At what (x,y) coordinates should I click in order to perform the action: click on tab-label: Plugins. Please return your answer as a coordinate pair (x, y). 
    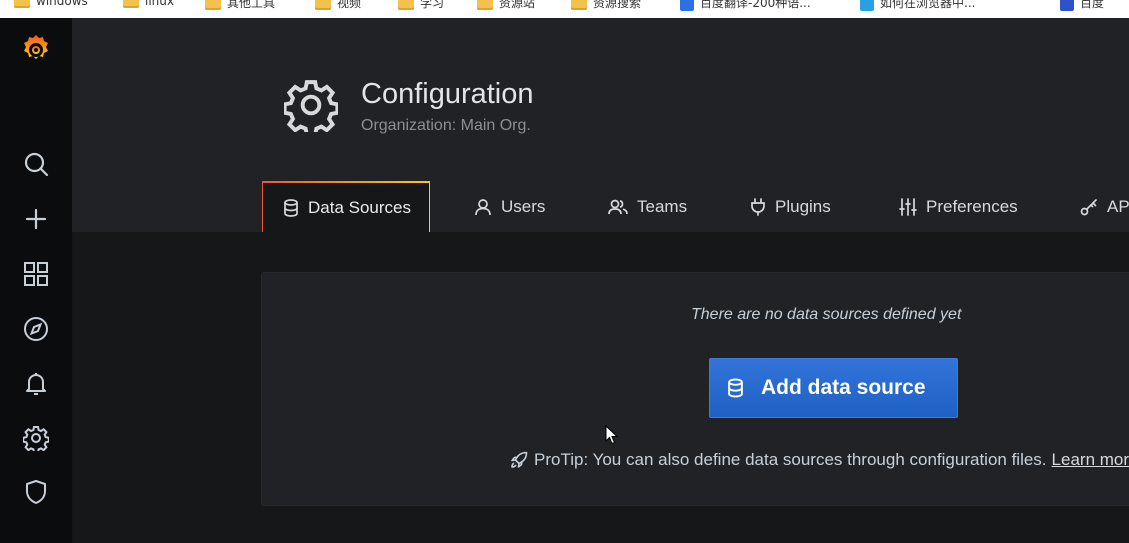
    Looking at the image, I should click on (803, 206).